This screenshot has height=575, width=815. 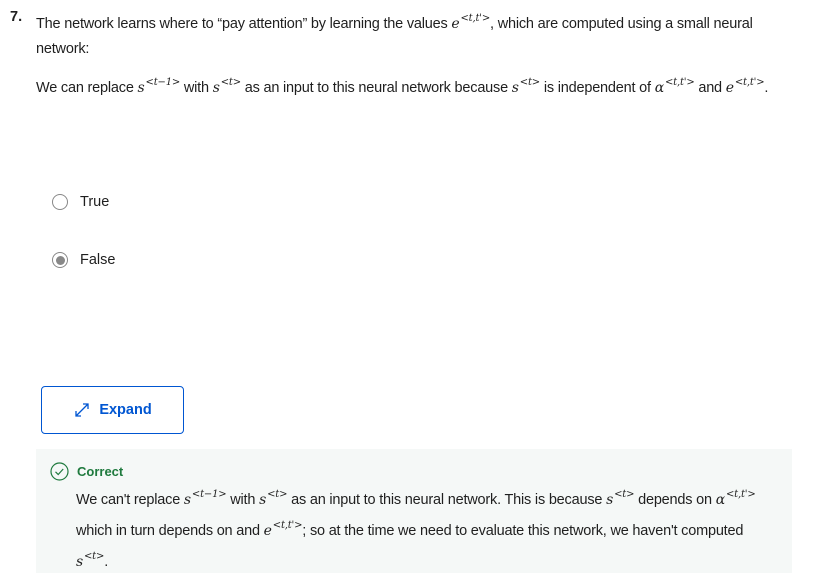 What do you see at coordinates (675, 500) in the screenshot?
I see `text-segment: depends on` at bounding box center [675, 500].